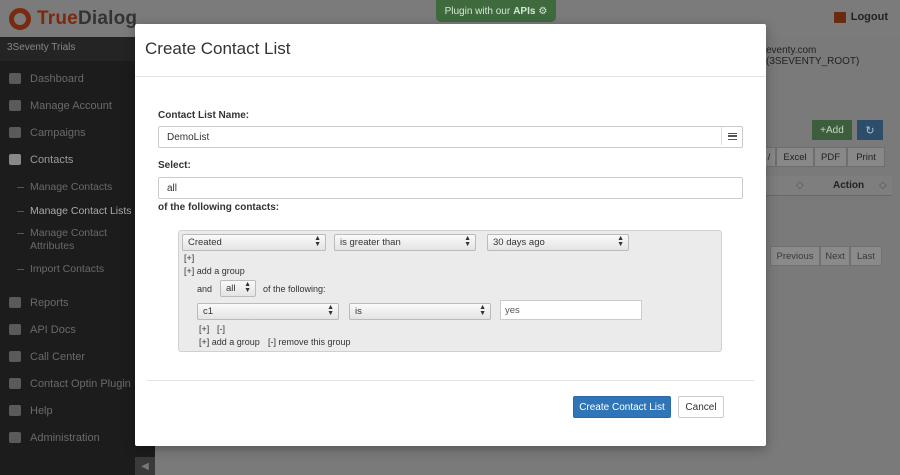 This screenshot has height=475, width=900. Describe the element at coordinates (829, 186) in the screenshot. I see `table-header: ◇ Action ◇` at that location.